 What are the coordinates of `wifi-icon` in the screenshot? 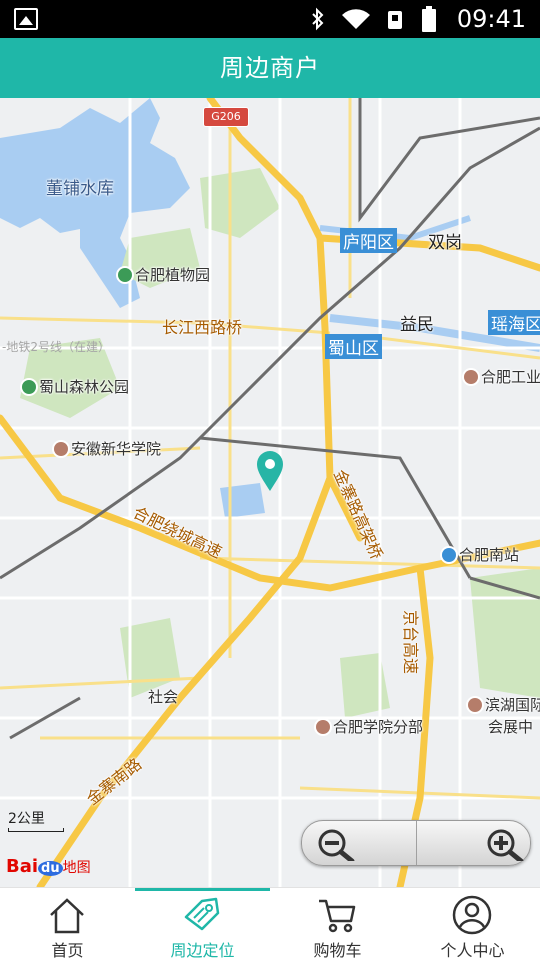 It's located at (356, 19).